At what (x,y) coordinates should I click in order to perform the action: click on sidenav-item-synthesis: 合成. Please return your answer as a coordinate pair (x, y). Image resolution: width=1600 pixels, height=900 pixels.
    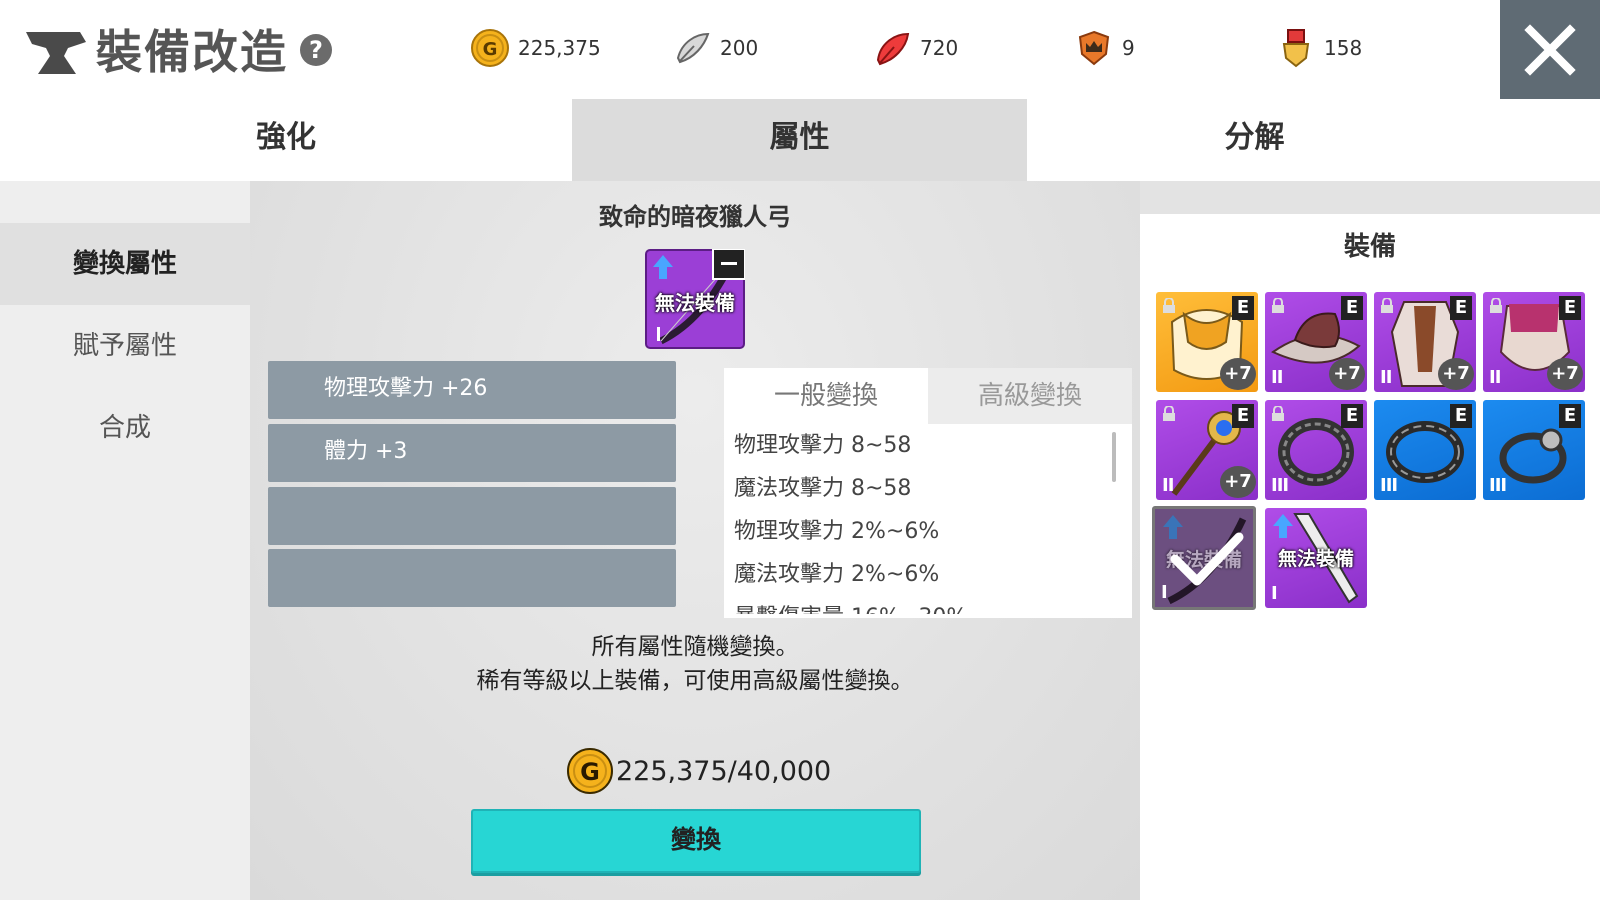
    Looking at the image, I should click on (125, 428).